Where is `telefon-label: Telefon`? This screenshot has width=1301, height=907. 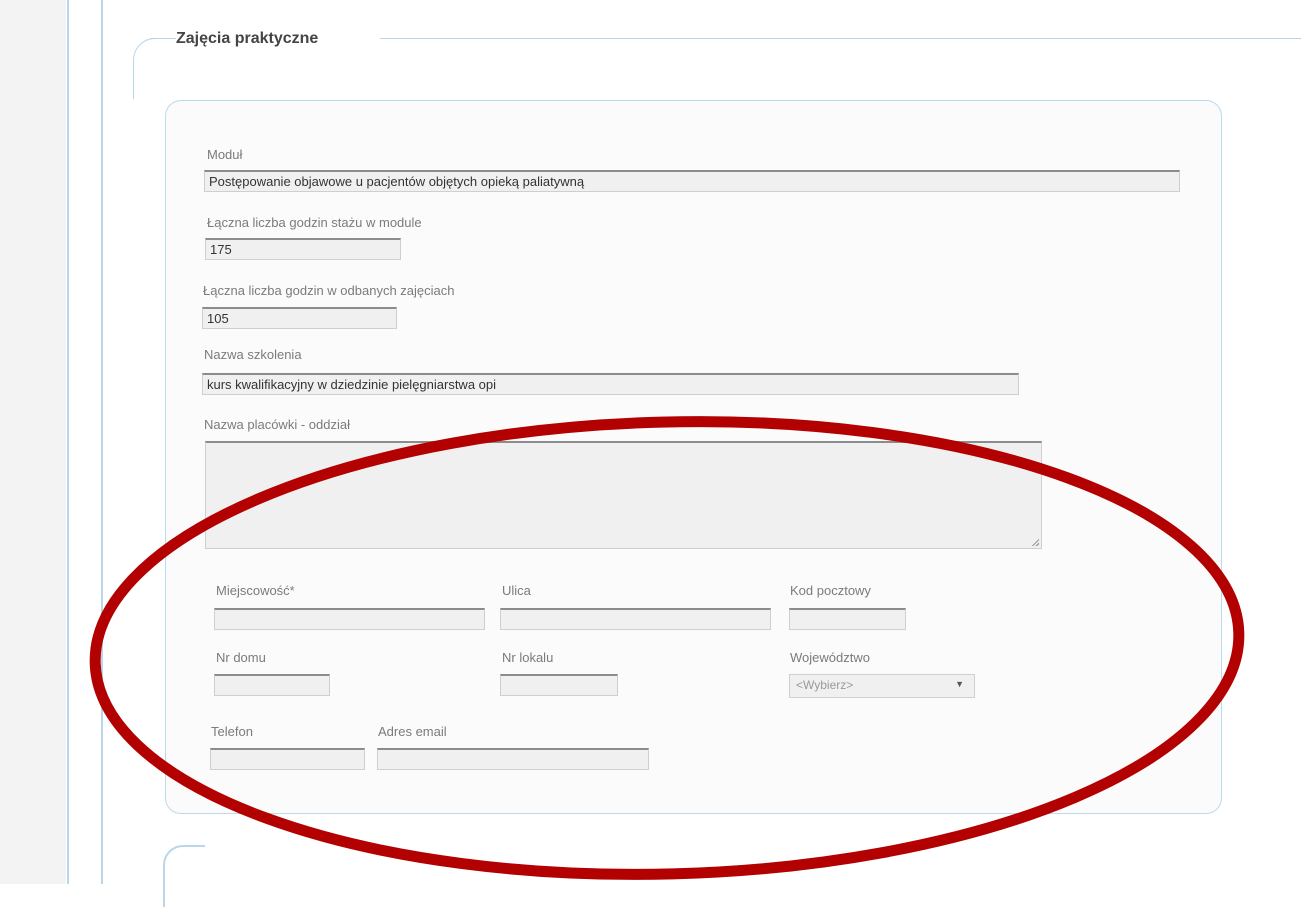 telefon-label: Telefon is located at coordinates (232, 731).